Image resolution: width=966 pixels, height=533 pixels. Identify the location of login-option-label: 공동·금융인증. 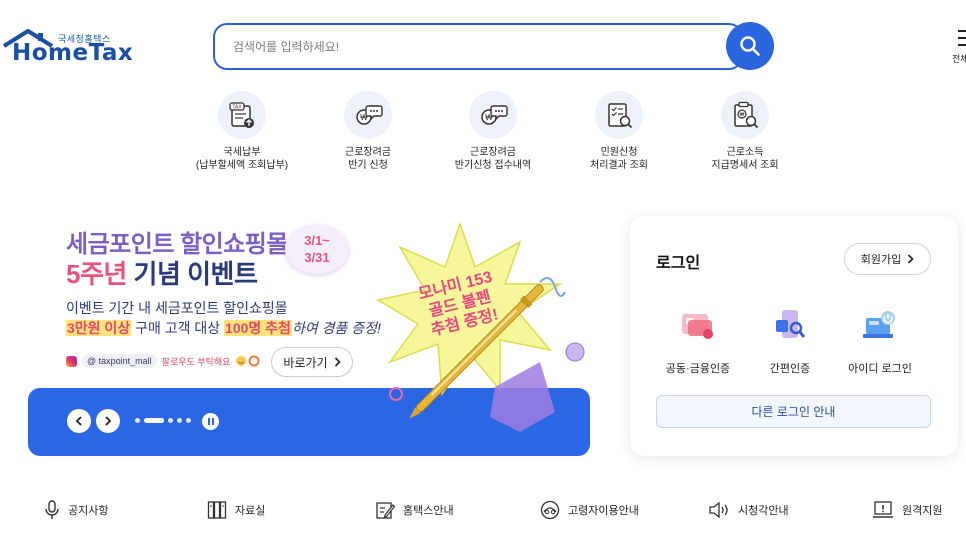
(698, 369).